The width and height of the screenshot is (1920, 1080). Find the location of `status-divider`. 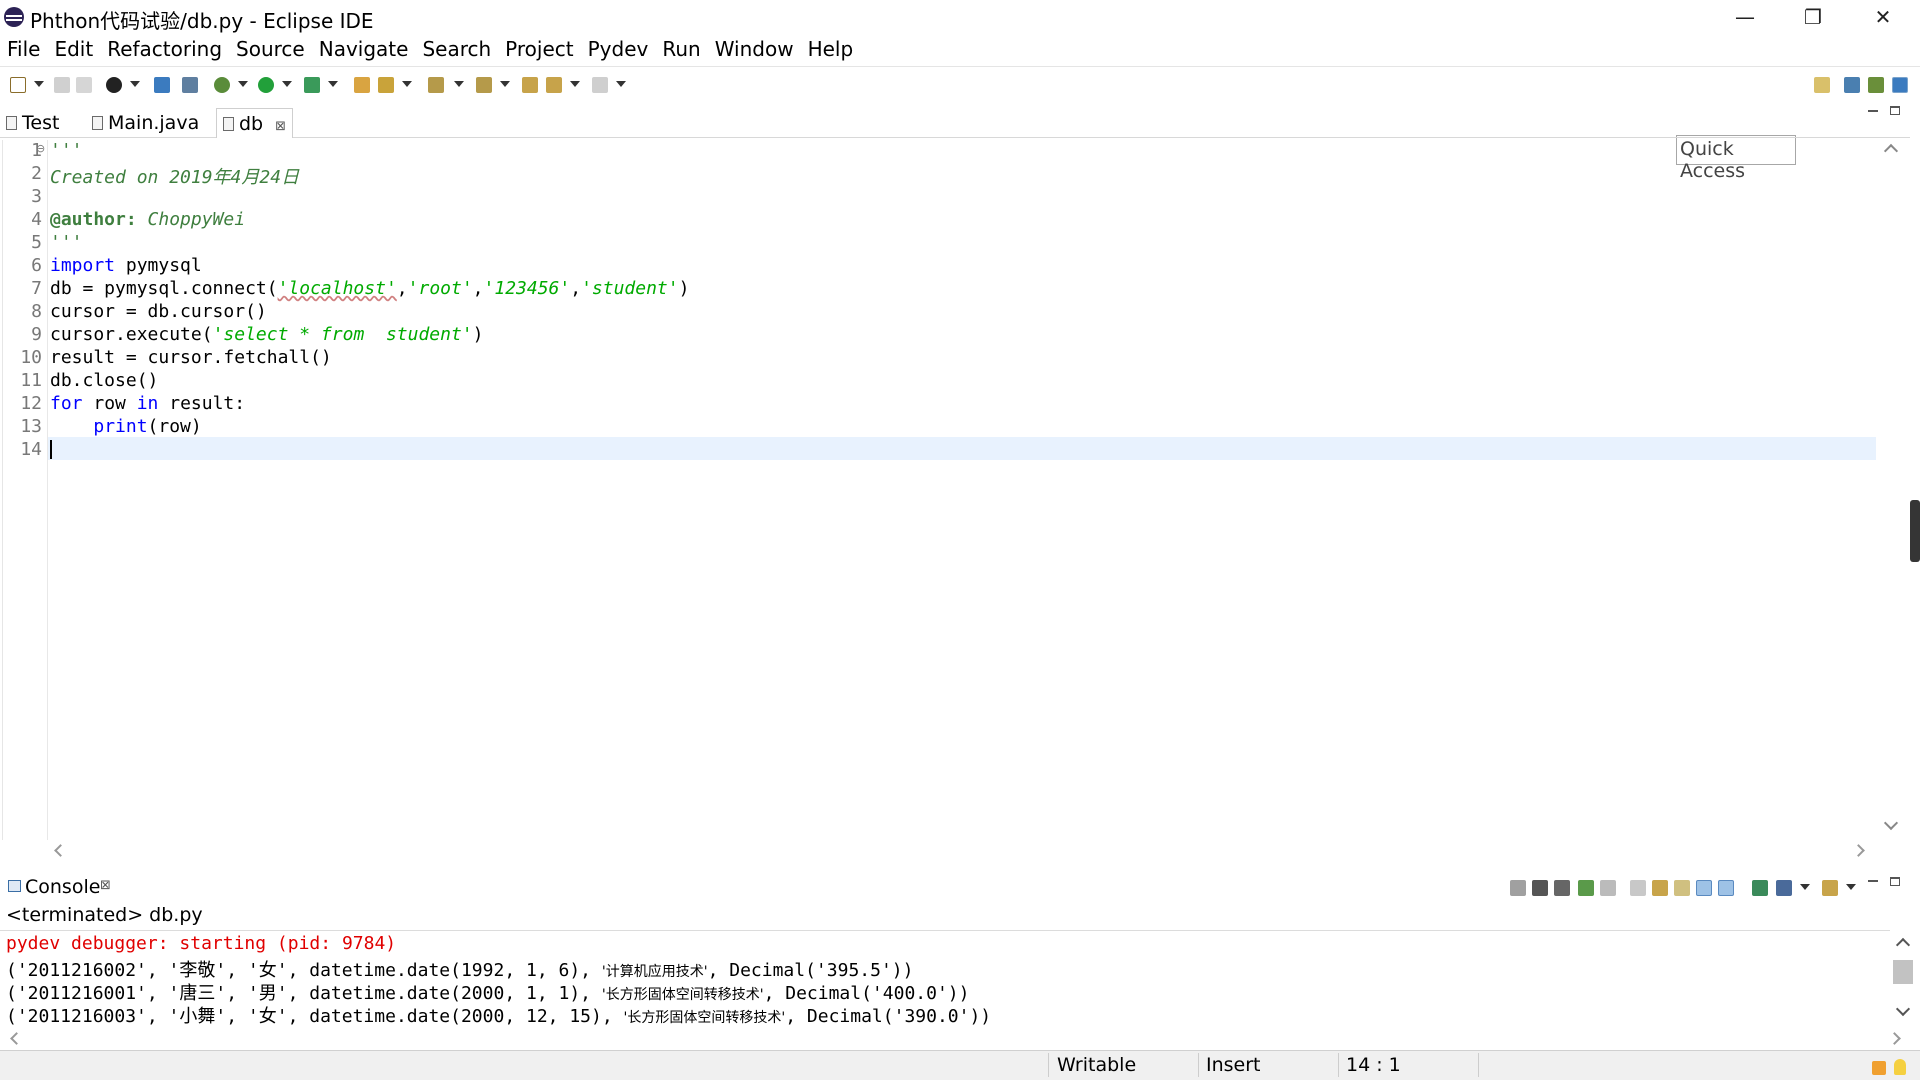

status-divider is located at coordinates (1198, 1065).